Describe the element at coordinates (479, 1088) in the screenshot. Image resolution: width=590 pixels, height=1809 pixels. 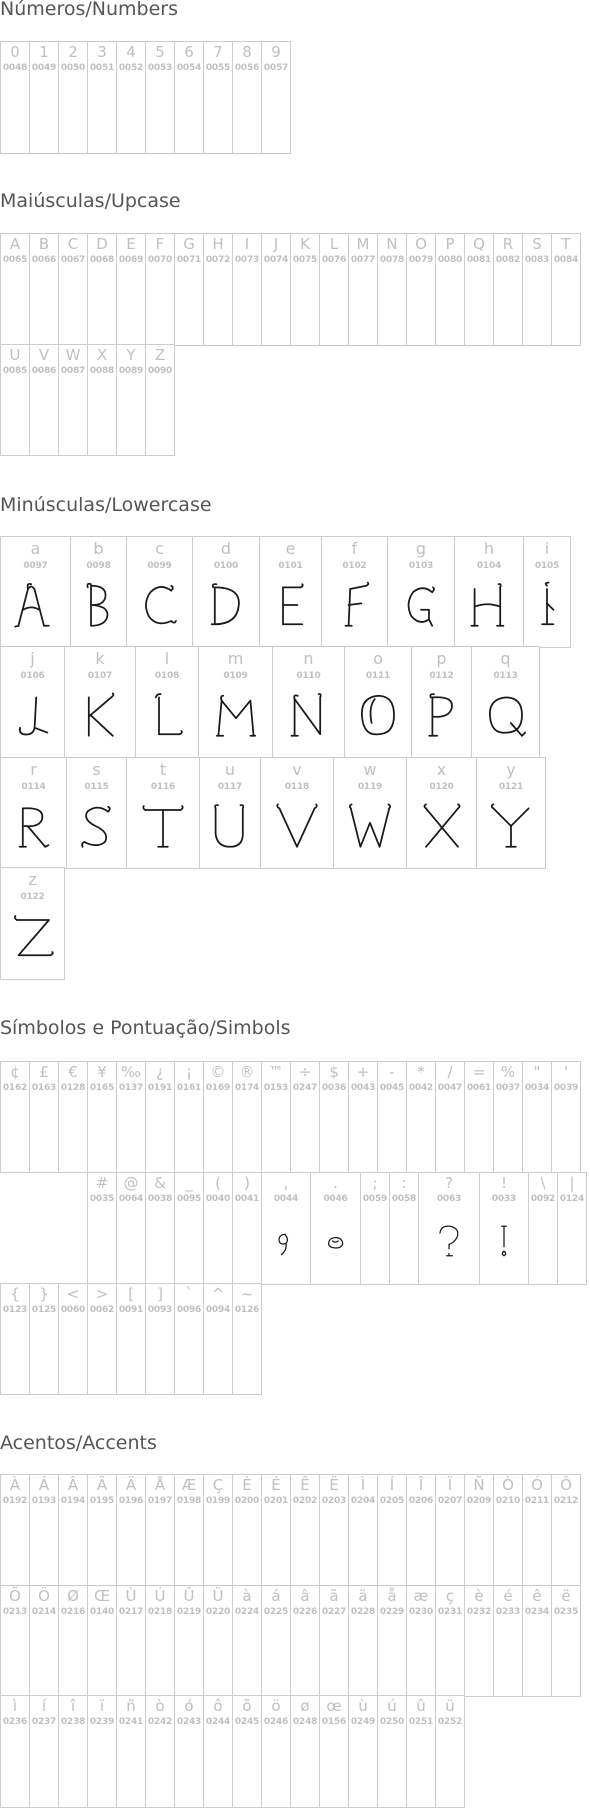
I see `char-code: 0061` at that location.